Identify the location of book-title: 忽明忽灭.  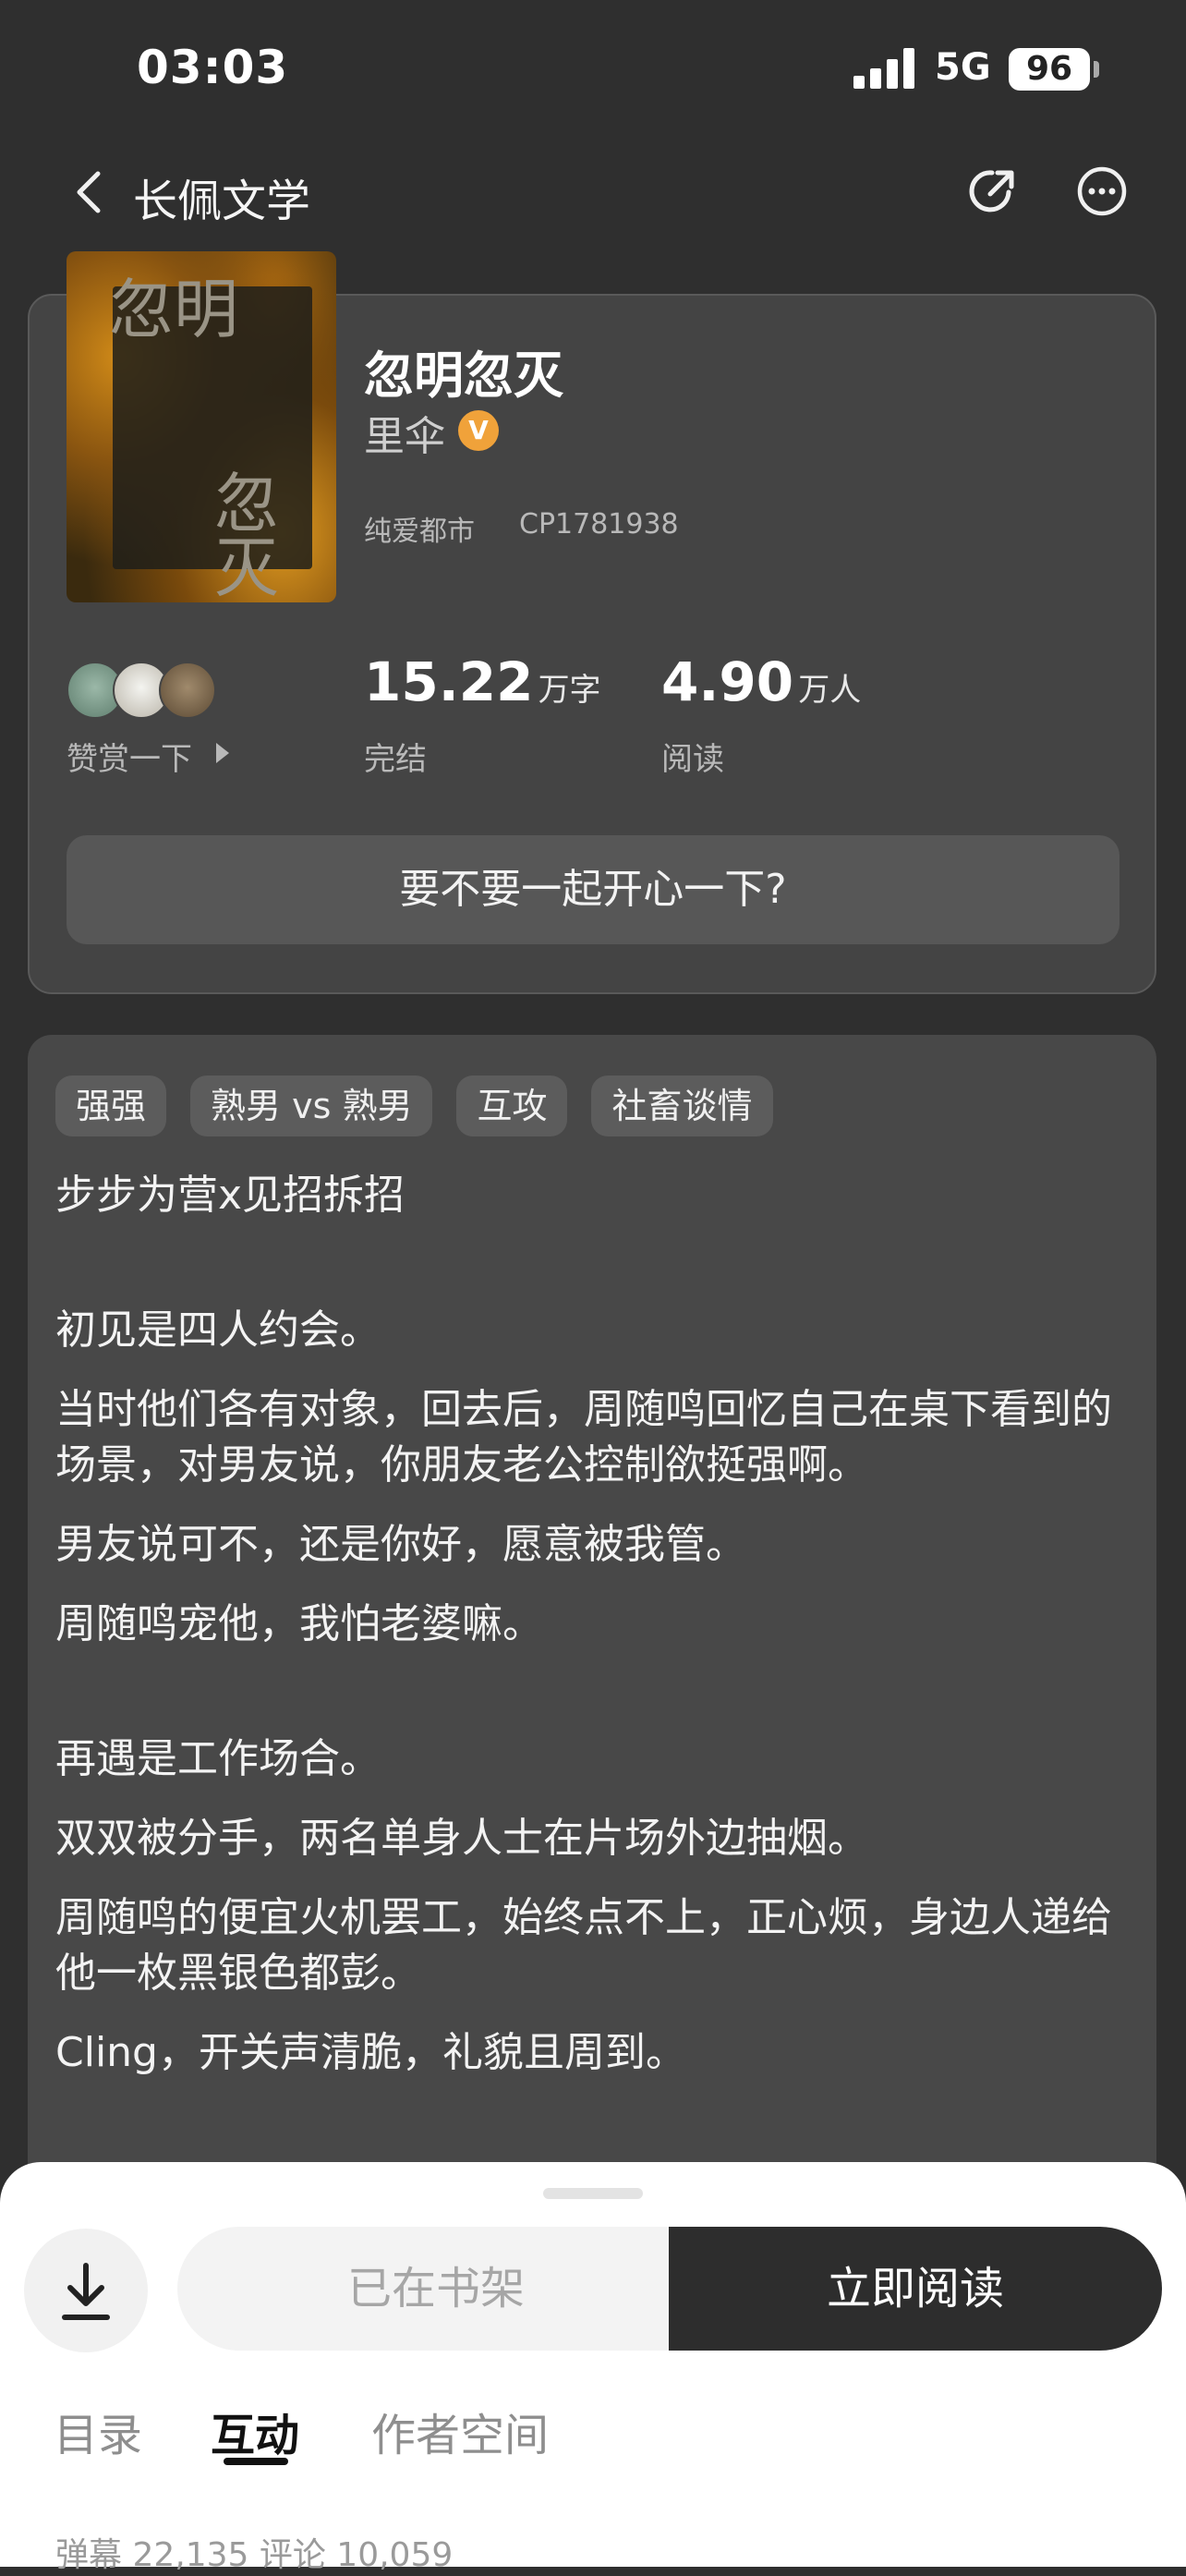
(464, 375).